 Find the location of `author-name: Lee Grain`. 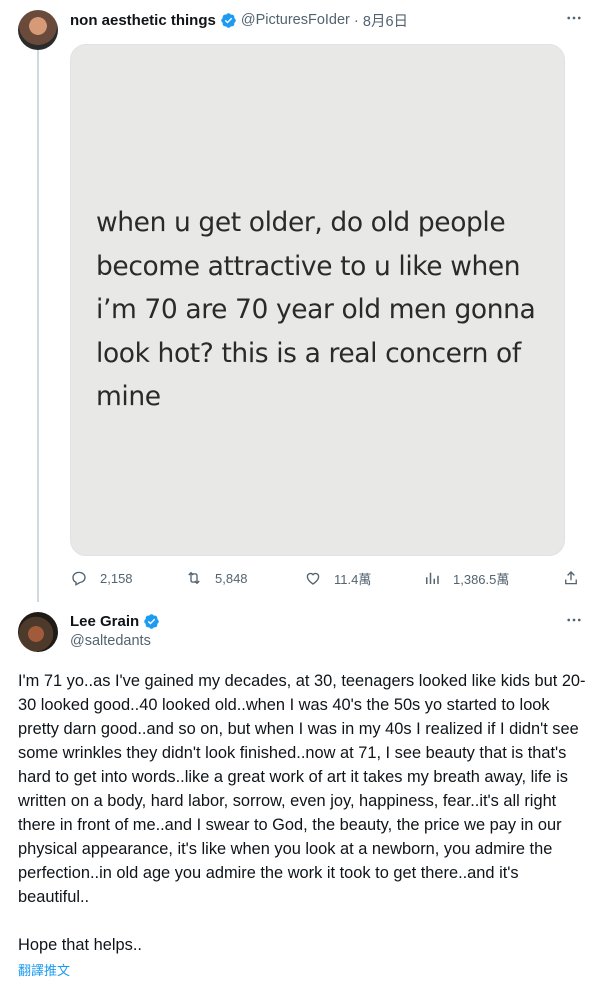

author-name: Lee Grain is located at coordinates (104, 621).